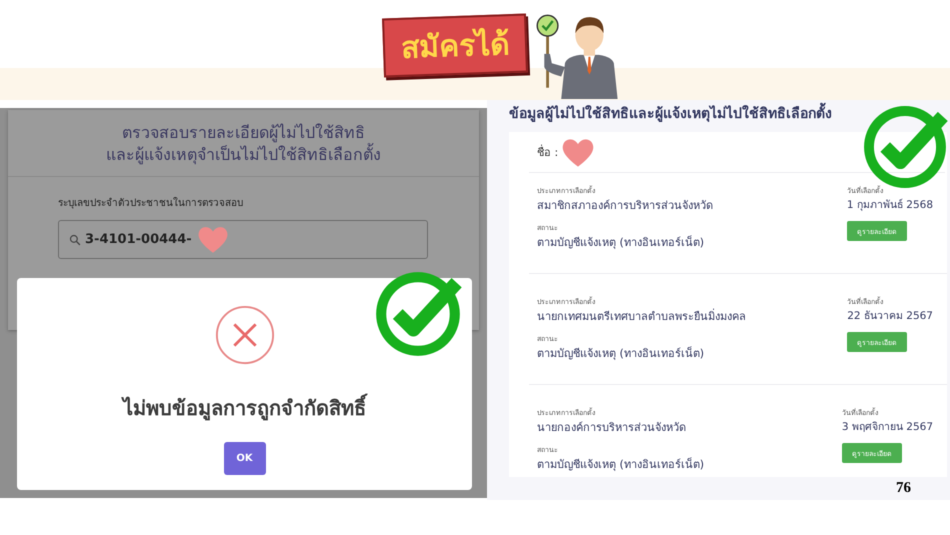  What do you see at coordinates (641, 316) in the screenshot?
I see `election-type: นายกเทศมนตรีเทศบาลตำบลพระยืนมิ่งมงคล` at bounding box center [641, 316].